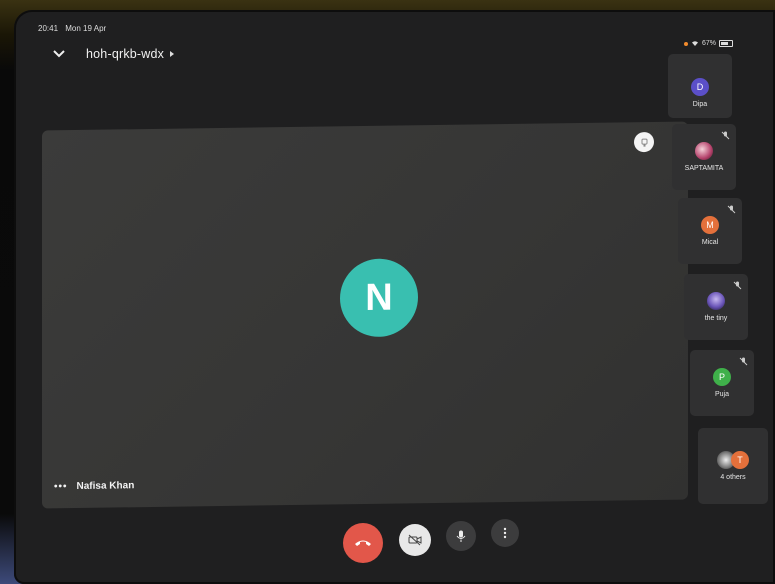 The height and width of the screenshot is (584, 775). What do you see at coordinates (125, 54) in the screenshot?
I see `meeting-code: hoh-qrkb-wdx` at bounding box center [125, 54].